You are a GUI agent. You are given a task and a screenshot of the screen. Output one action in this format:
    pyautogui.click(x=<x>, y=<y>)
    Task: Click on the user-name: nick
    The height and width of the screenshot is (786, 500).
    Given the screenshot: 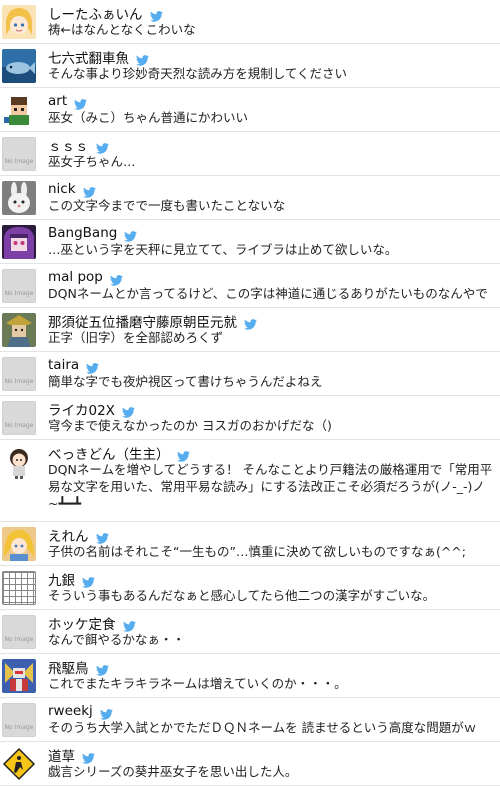 What is the action you would take?
    pyautogui.click(x=62, y=189)
    